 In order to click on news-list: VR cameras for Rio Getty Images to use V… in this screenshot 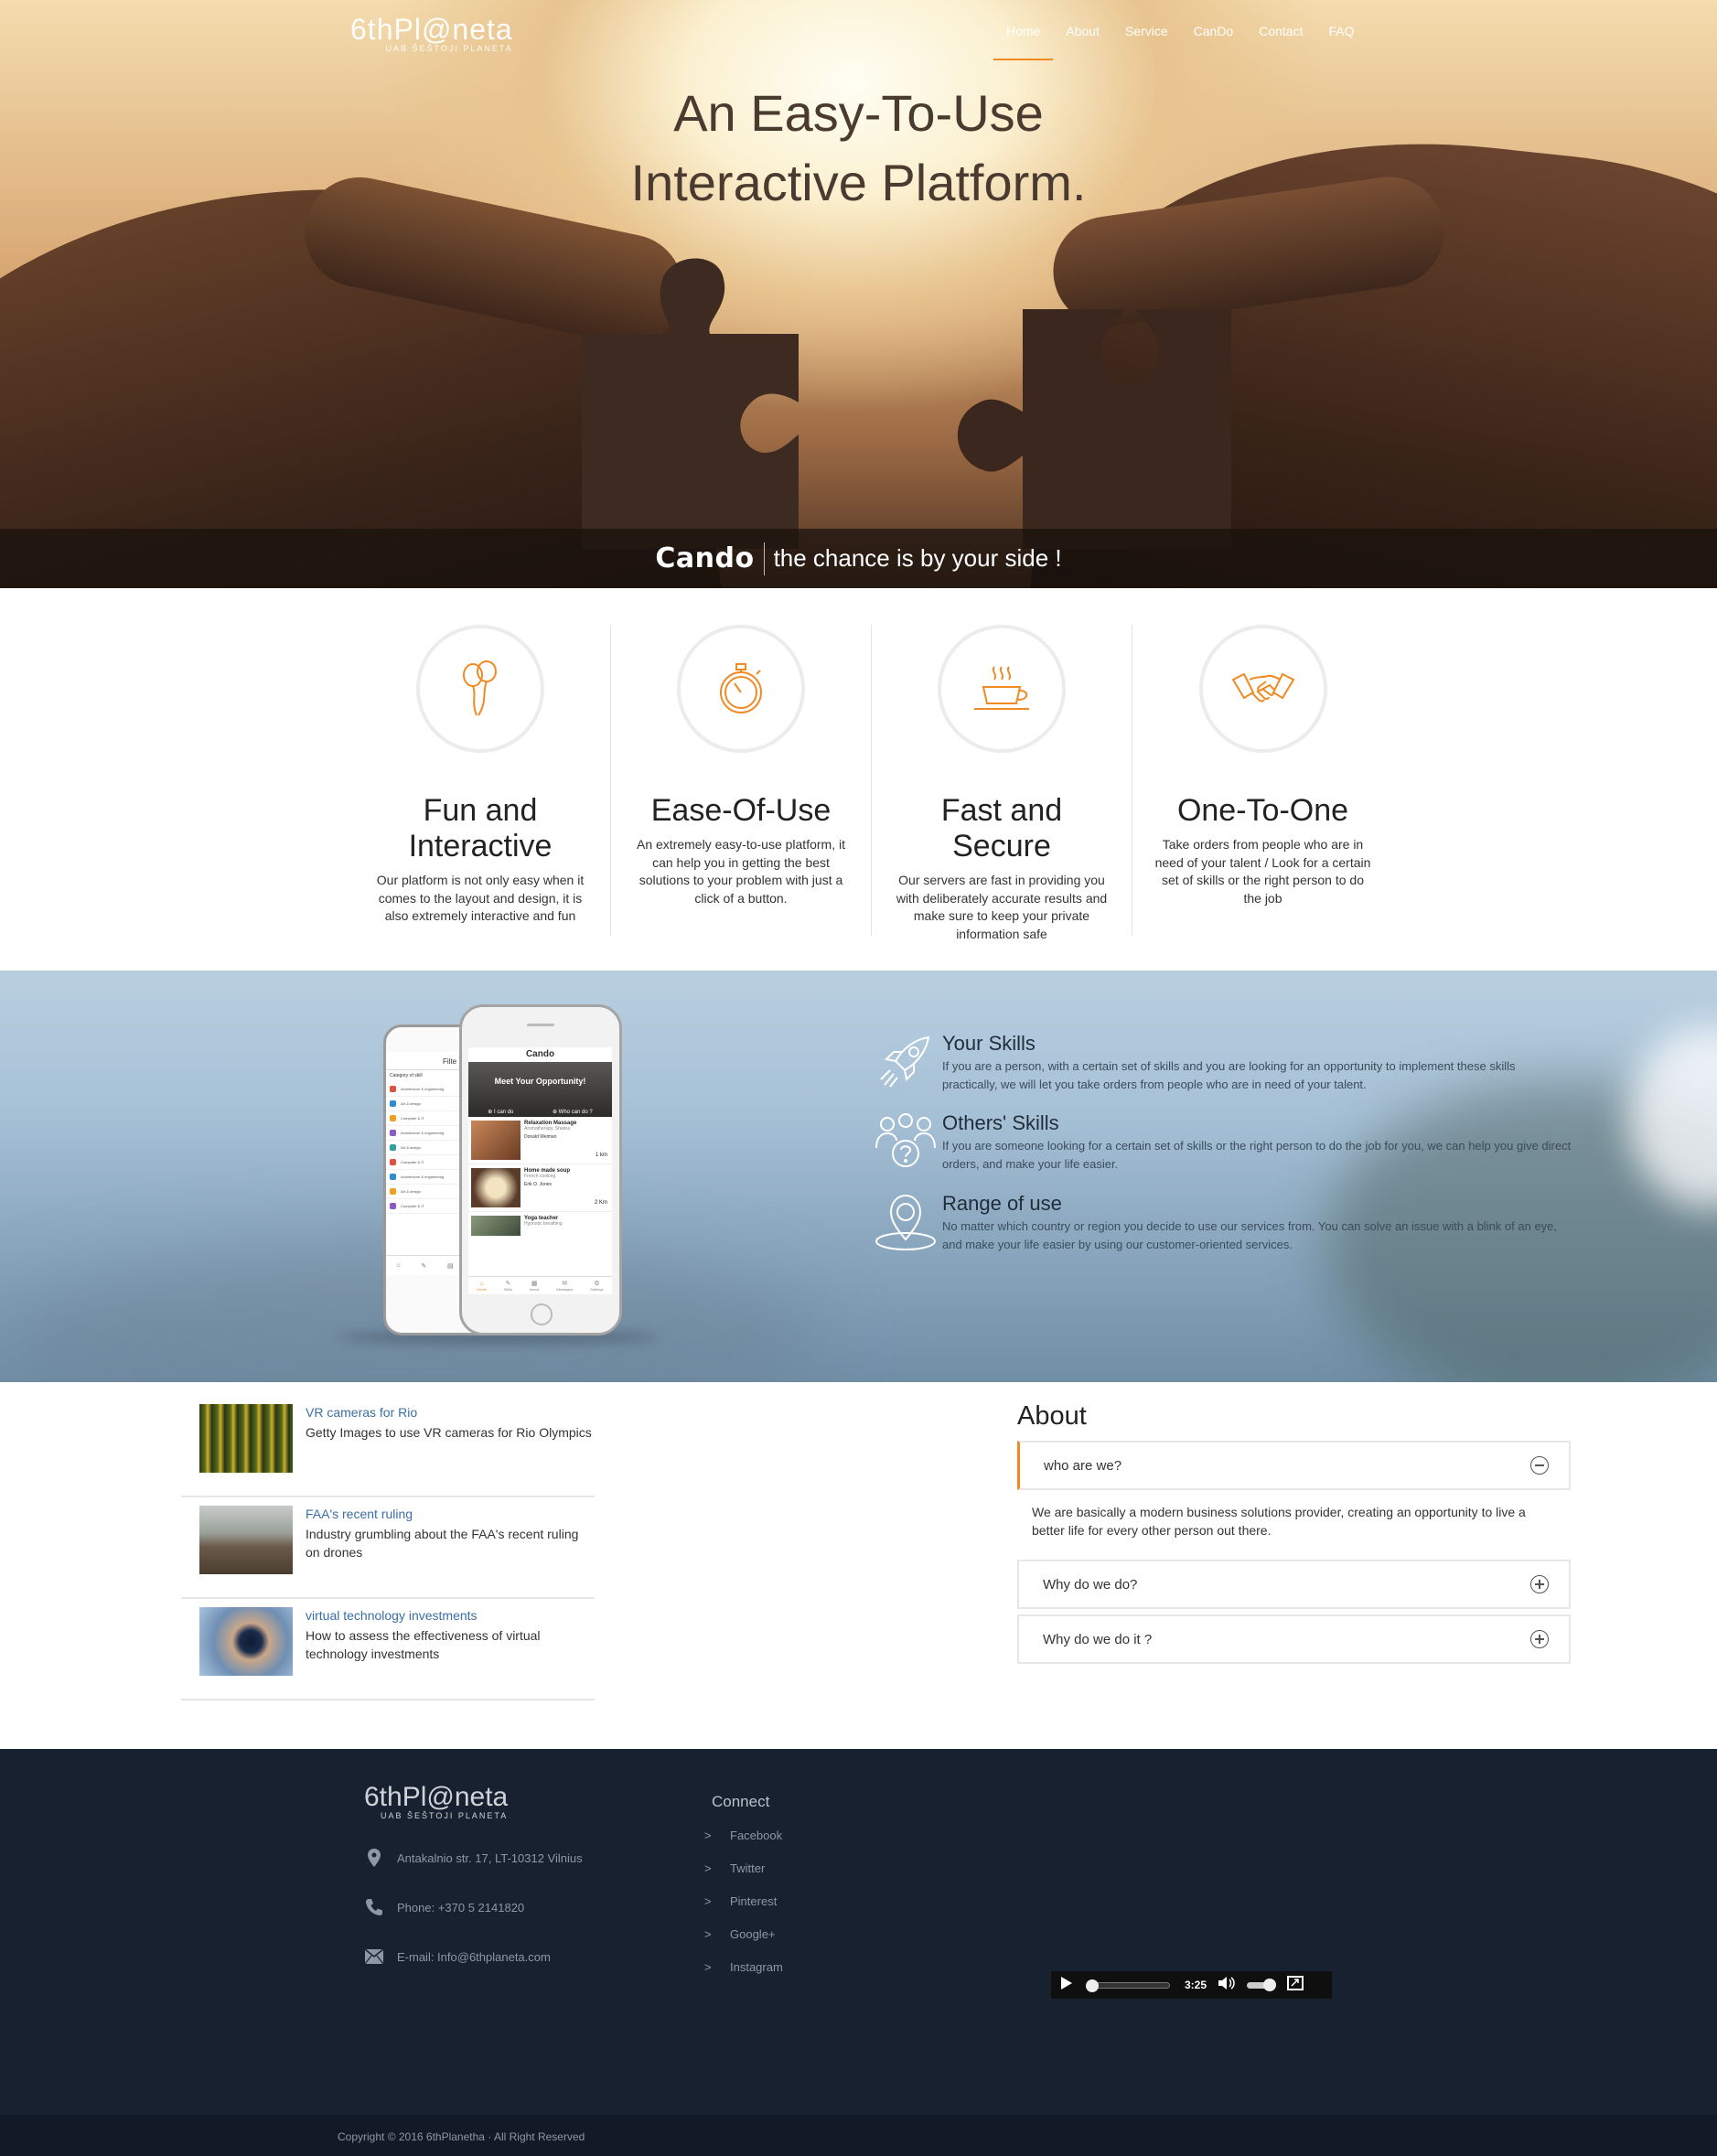, I will do `click(388, 1548)`.